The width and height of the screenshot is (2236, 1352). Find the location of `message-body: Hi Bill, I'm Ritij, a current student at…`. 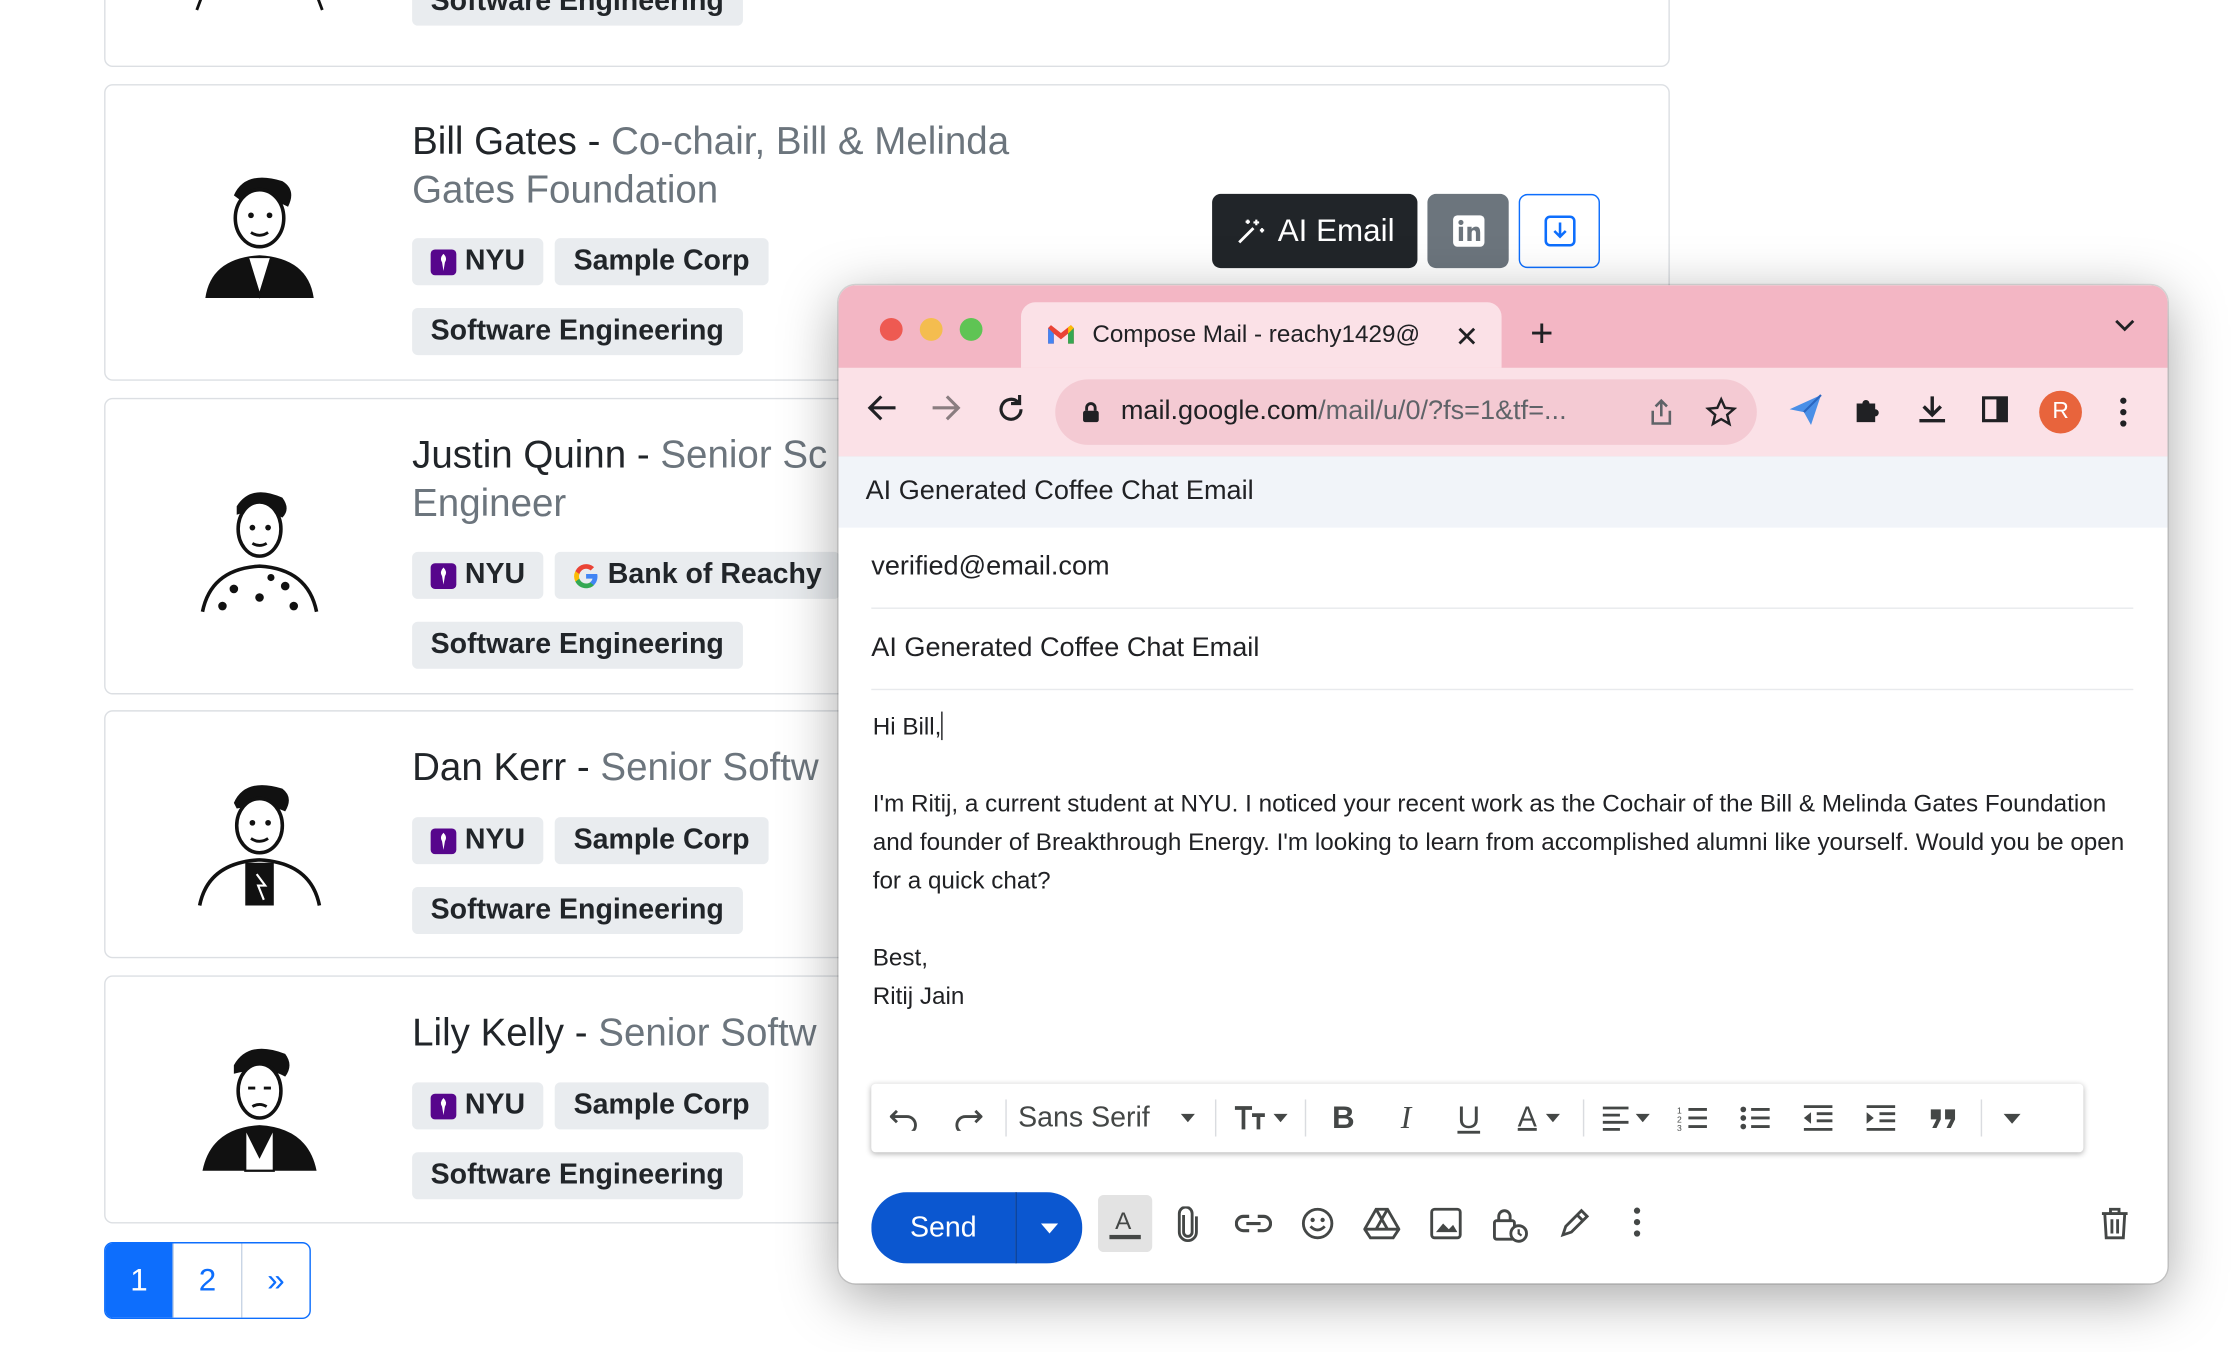

message-body: Hi Bill, I'm Ritij, a current student at… is located at coordinates (1507, 861).